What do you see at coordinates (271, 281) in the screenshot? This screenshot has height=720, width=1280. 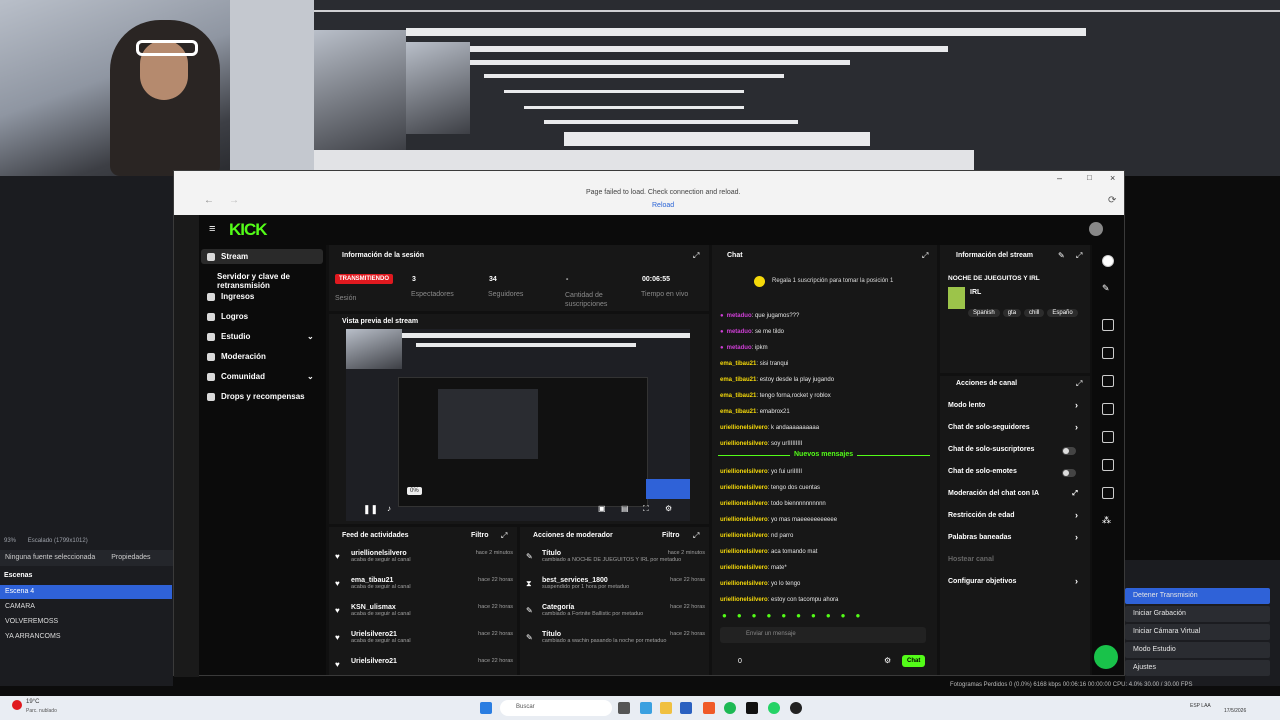 I see `sidebar-item-server-key: Servidor y clave de retransmisión` at bounding box center [271, 281].